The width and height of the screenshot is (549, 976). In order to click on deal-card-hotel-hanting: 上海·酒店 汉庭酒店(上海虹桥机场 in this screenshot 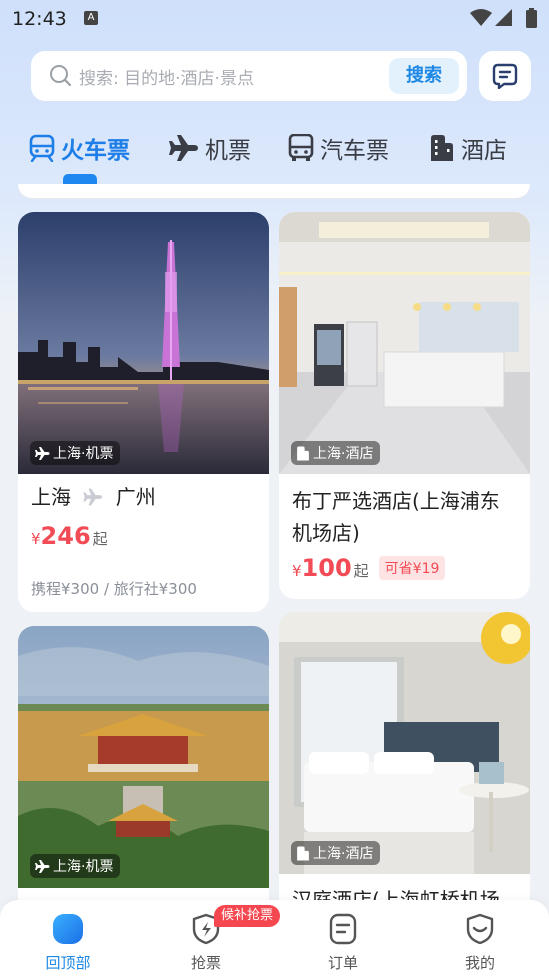, I will do `click(404, 764)`.